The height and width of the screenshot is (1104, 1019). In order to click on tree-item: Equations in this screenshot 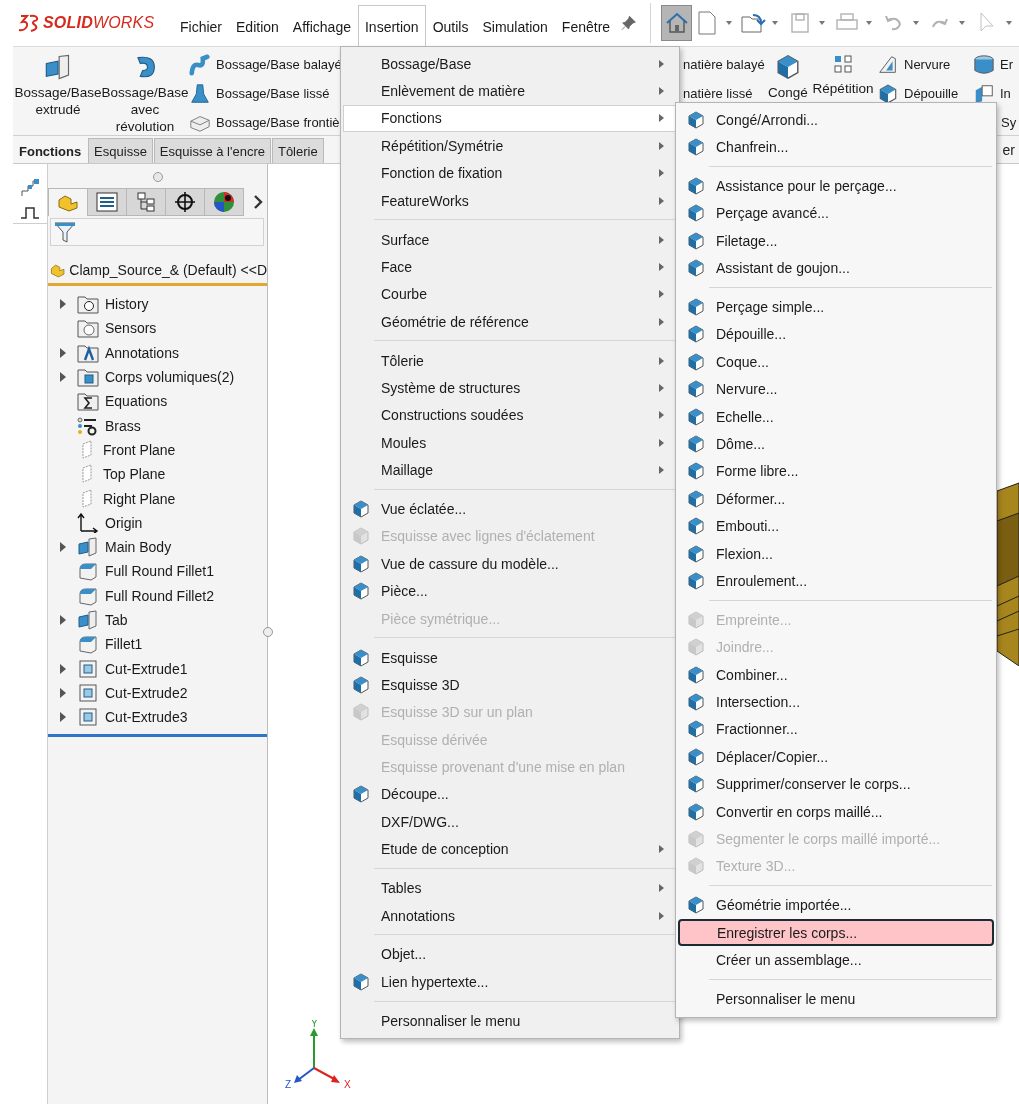, I will do `click(136, 401)`.